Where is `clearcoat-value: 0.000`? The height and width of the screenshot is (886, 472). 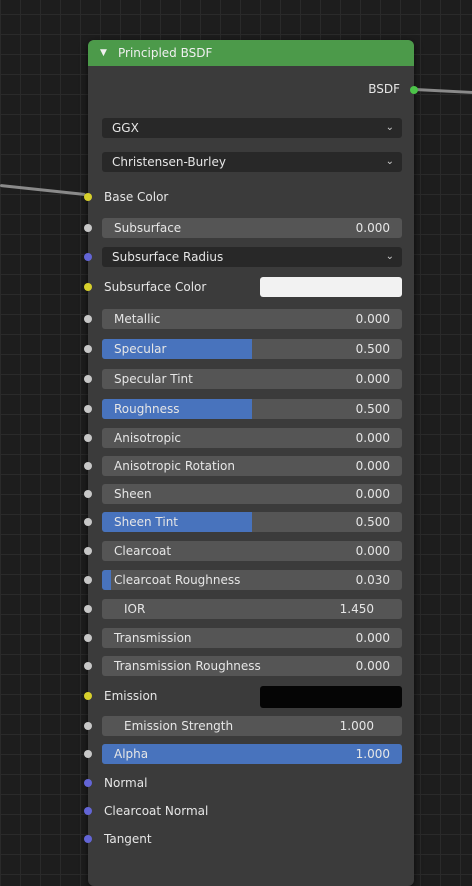 clearcoat-value: 0.000 is located at coordinates (372, 551).